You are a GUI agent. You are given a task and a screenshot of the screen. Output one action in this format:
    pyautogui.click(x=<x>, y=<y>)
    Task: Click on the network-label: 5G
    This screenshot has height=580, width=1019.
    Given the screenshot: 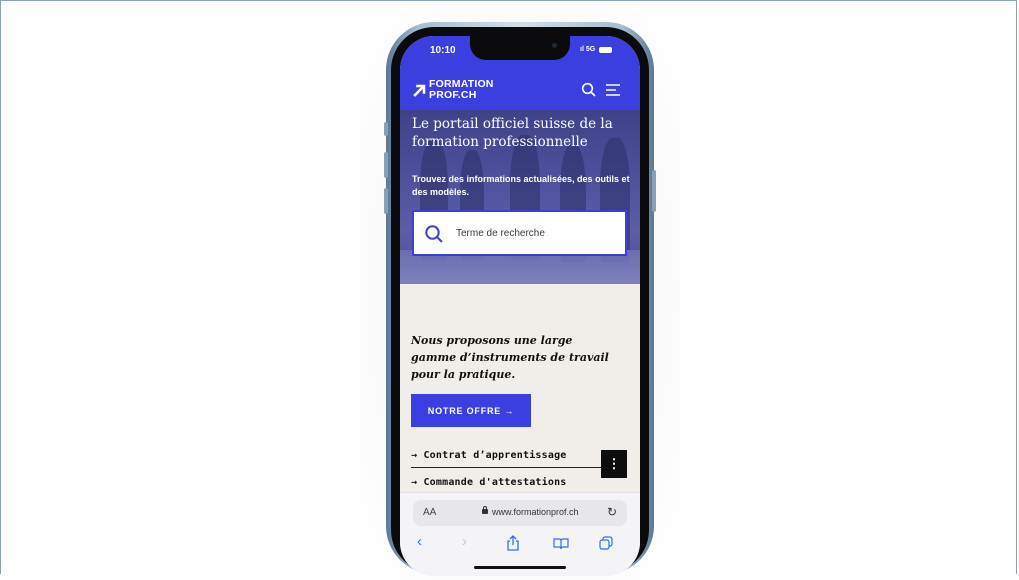 What is the action you would take?
    pyautogui.click(x=590, y=49)
    